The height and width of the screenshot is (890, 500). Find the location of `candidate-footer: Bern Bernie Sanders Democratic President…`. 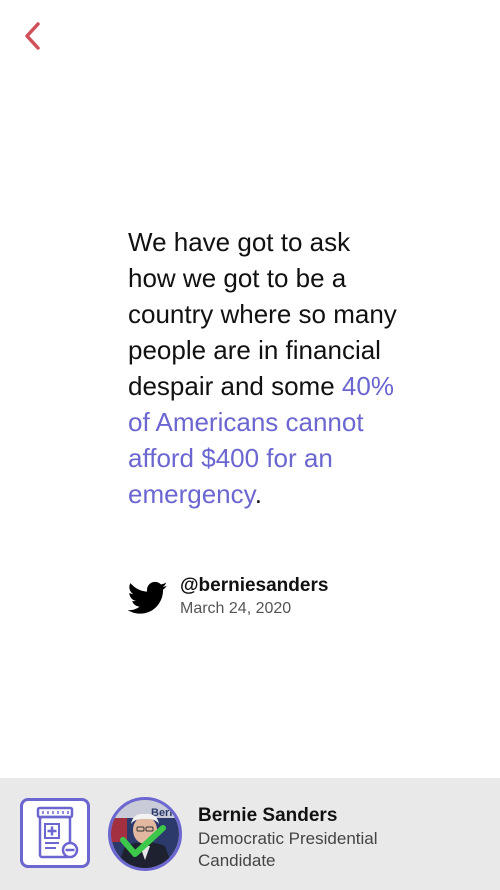

candidate-footer: Bern Bernie Sanders Democratic President… is located at coordinates (250, 834).